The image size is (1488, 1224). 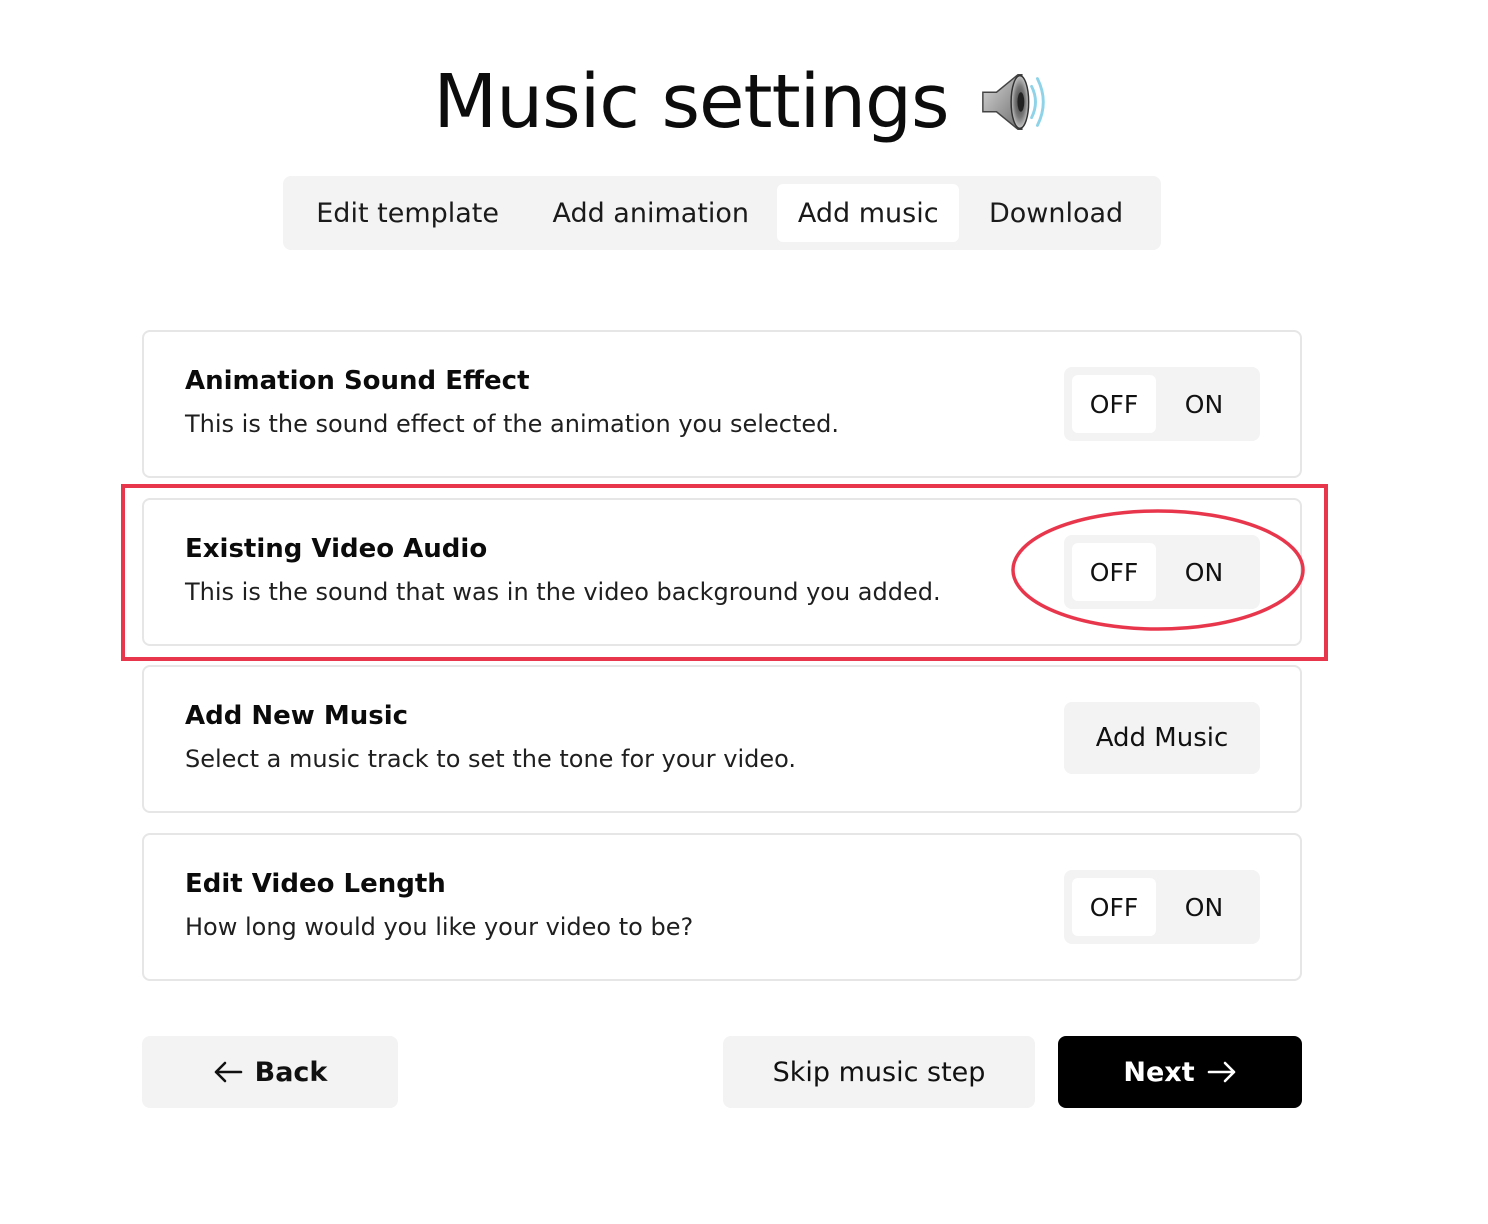 I want to click on back-button-label: Back, so click(x=291, y=1072).